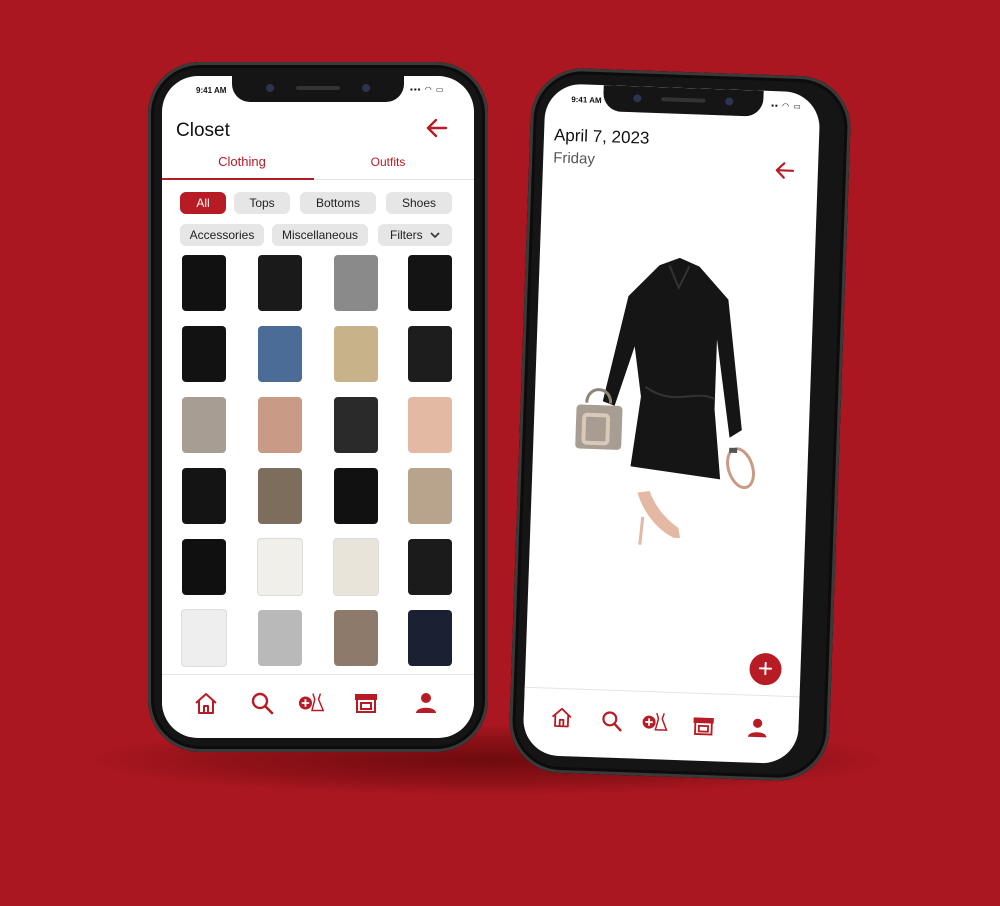  I want to click on filter-chip-tops: Tops, so click(262, 203).